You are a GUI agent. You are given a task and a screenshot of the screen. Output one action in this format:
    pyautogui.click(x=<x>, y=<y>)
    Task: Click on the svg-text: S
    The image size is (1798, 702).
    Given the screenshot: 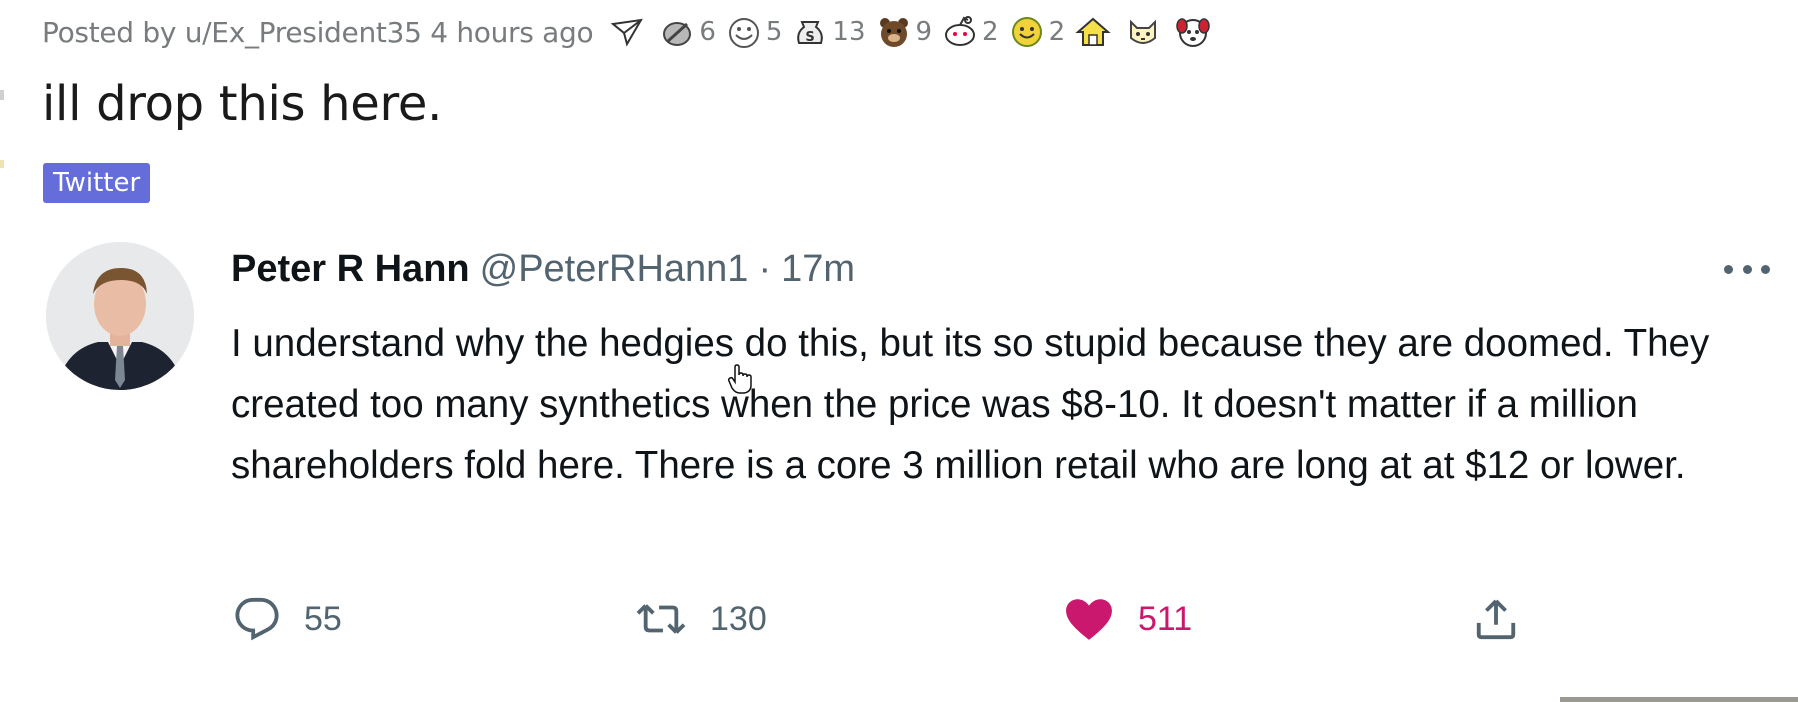 What is the action you would take?
    pyautogui.click(x=810, y=37)
    